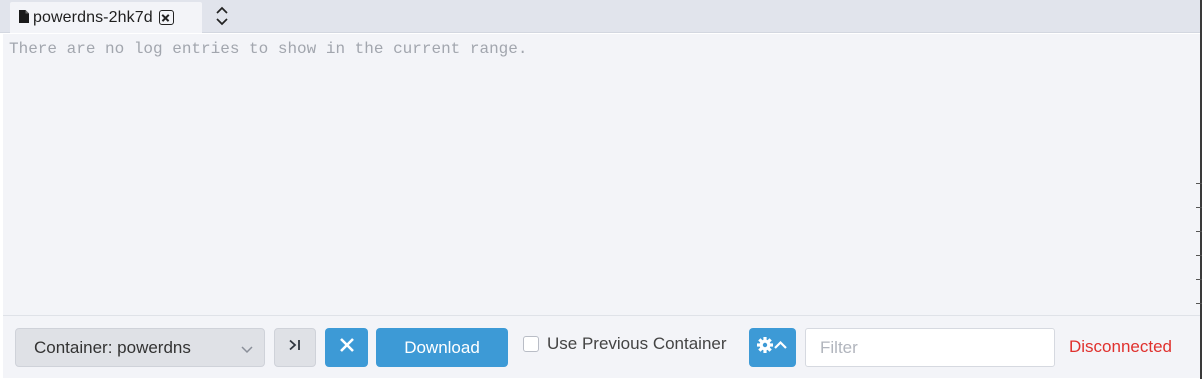 This screenshot has height=379, width=1202. What do you see at coordinates (442, 347) in the screenshot?
I see `download-button: Download` at bounding box center [442, 347].